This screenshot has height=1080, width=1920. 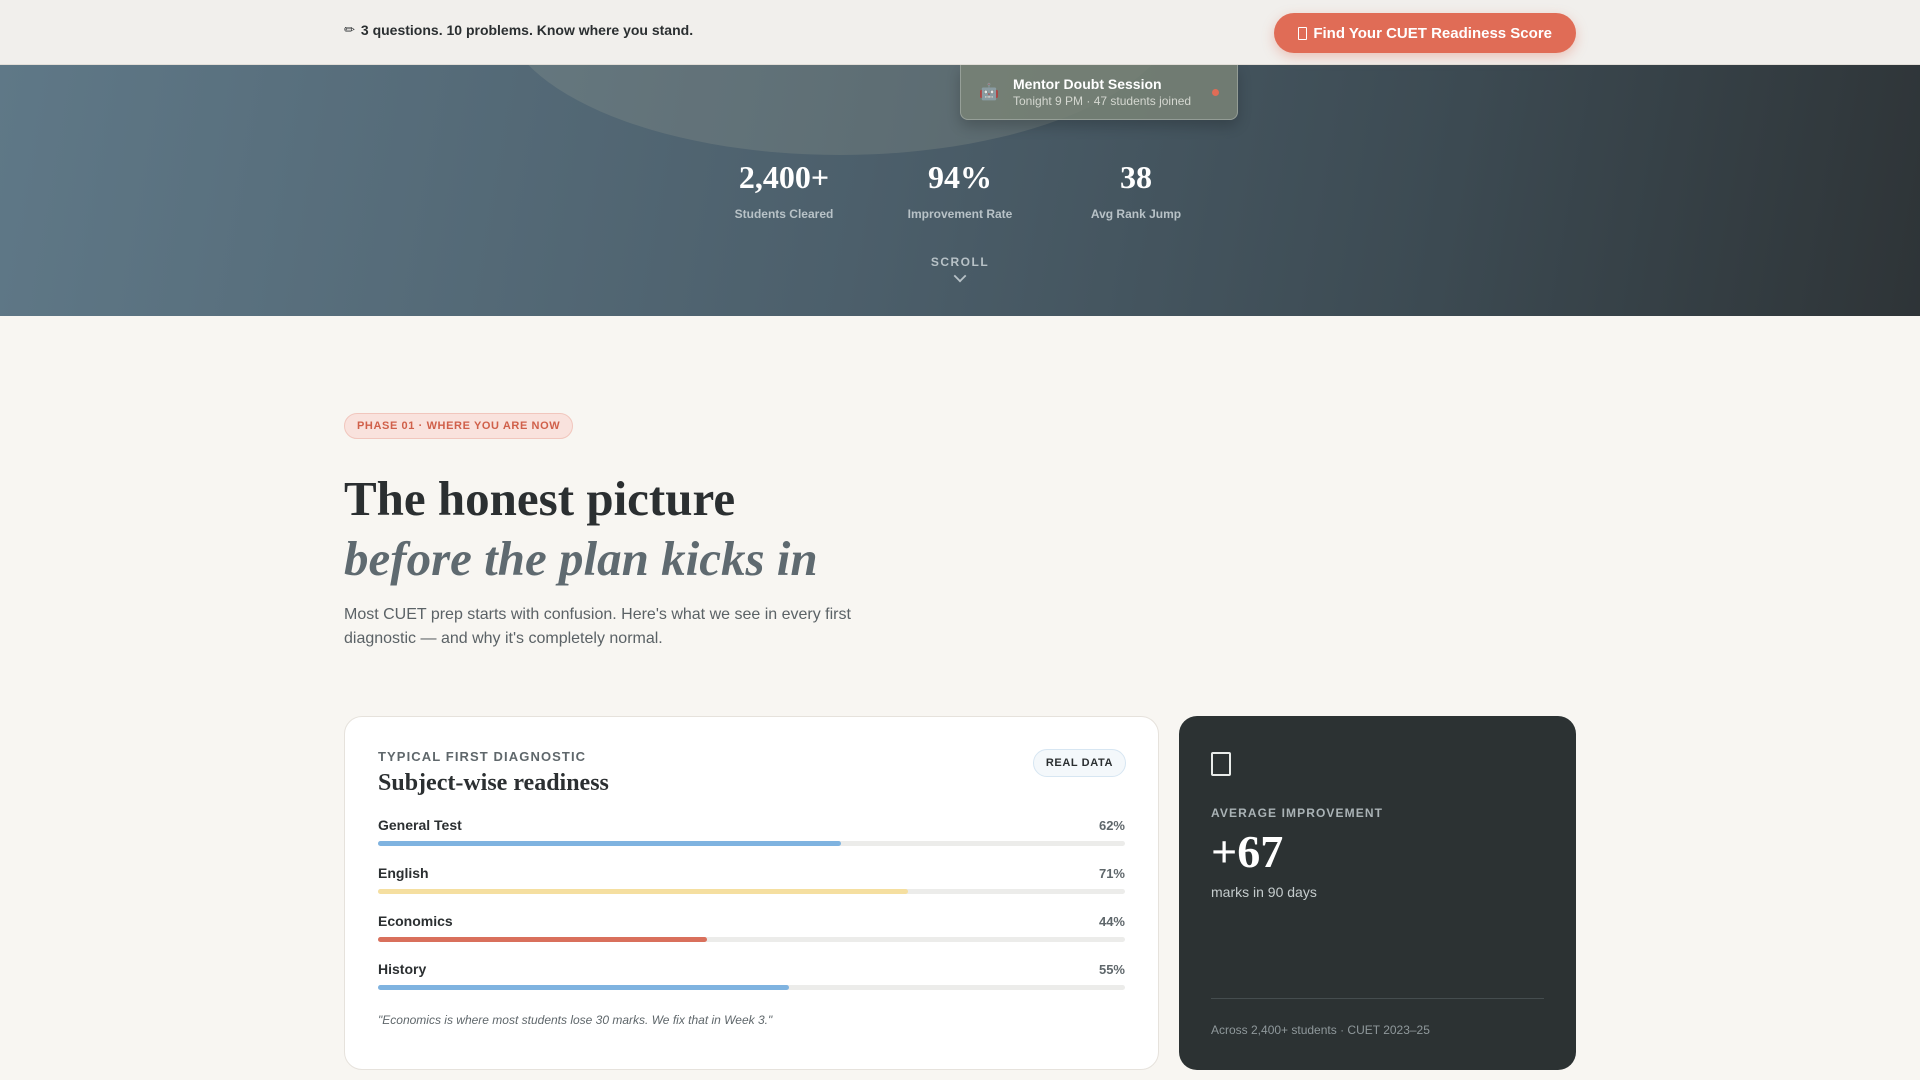 I want to click on mentor-session-title: Mentor Doubt Session, so click(x=1087, y=83).